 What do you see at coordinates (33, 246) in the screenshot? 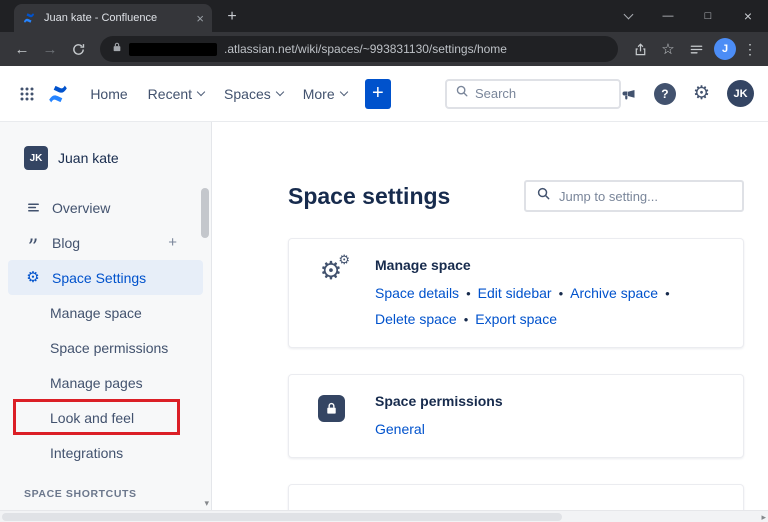
I see `blog-icon: ”` at bounding box center [33, 246].